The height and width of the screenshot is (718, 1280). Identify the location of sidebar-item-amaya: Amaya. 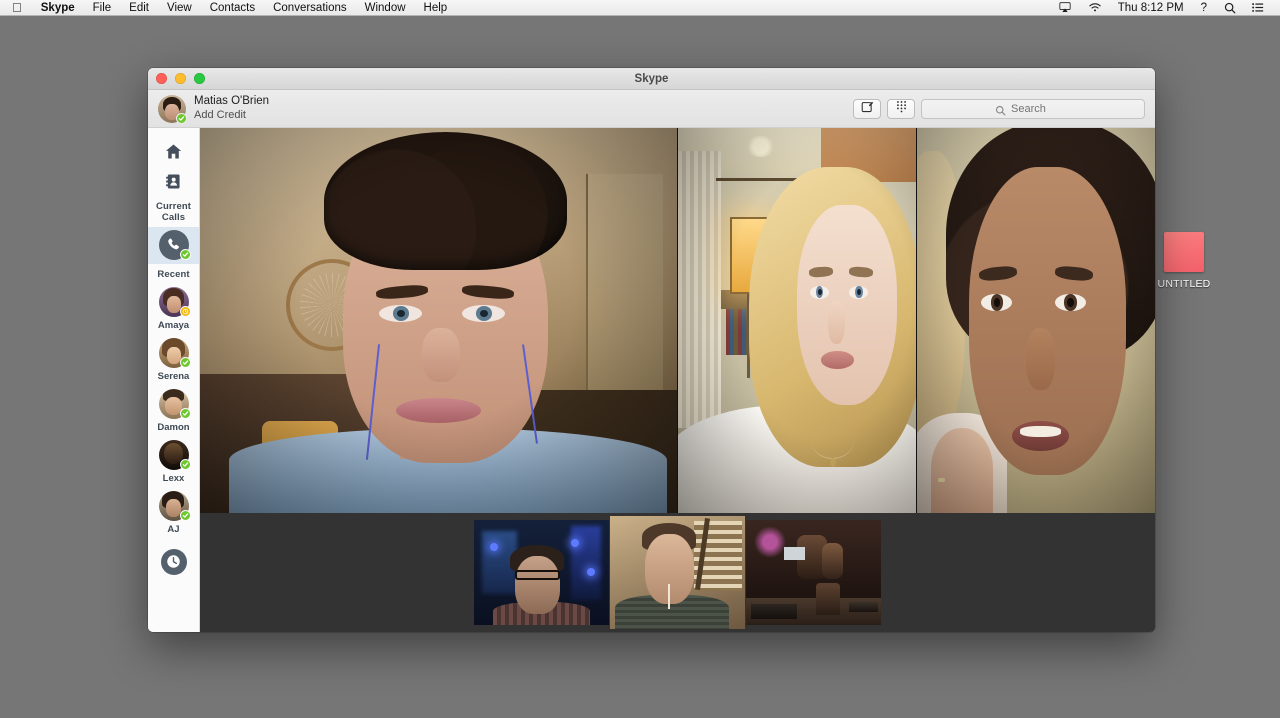
(173, 309).